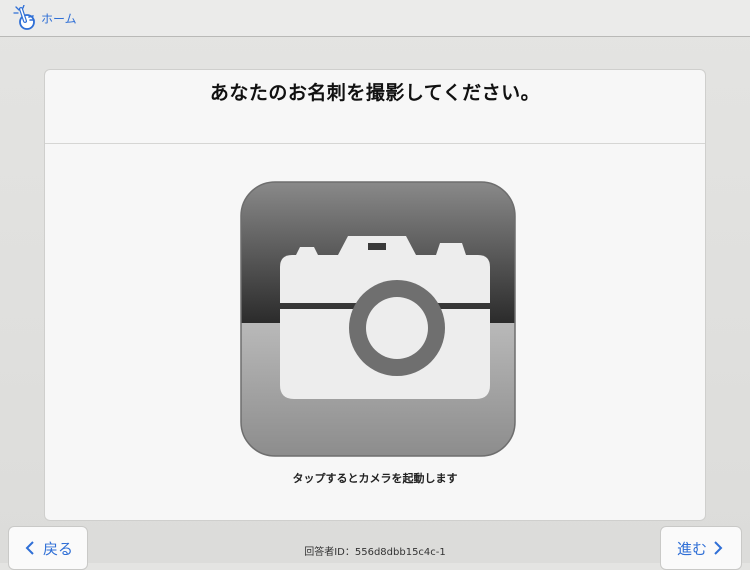 The image size is (750, 570). What do you see at coordinates (25, 17) in the screenshot?
I see `hand-pointing-icon` at bounding box center [25, 17].